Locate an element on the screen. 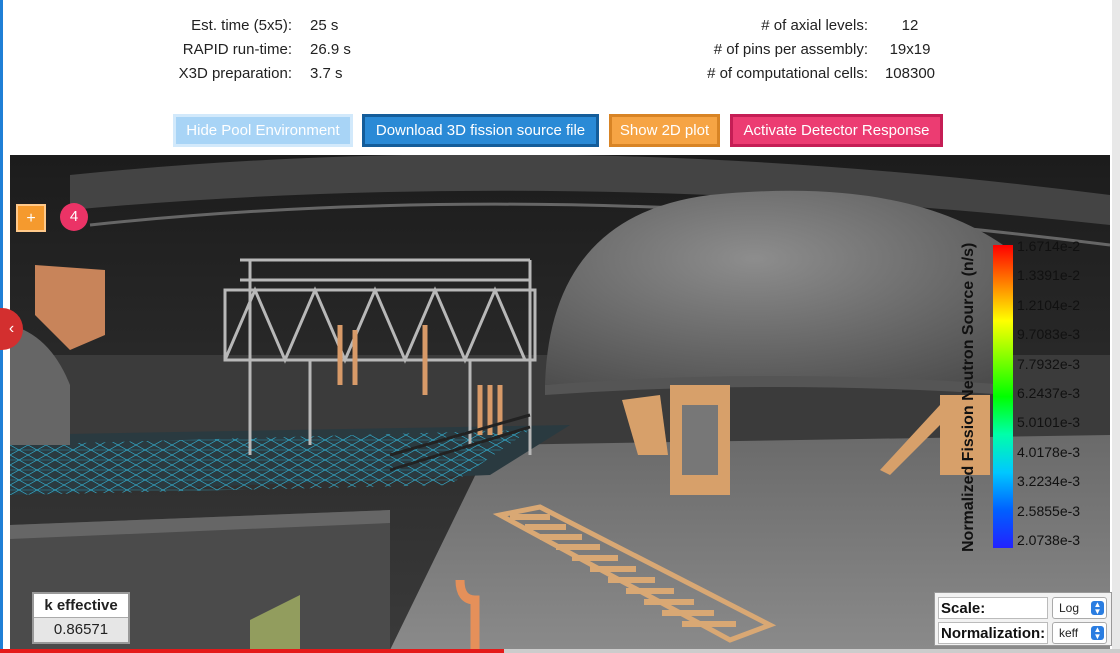 Image resolution: width=1120 pixels, height=653 pixels. colorbar-tick-label: 7.7932e-3 is located at coordinates (1049, 363).